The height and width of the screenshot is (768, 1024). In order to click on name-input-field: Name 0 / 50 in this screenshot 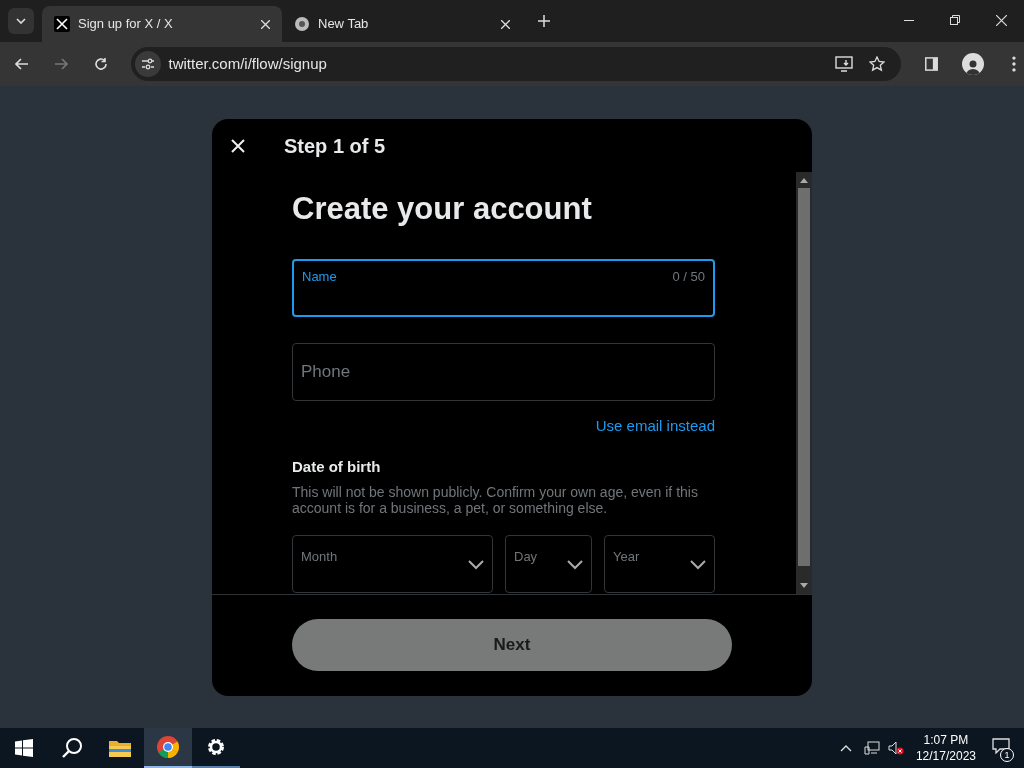, I will do `click(503, 288)`.